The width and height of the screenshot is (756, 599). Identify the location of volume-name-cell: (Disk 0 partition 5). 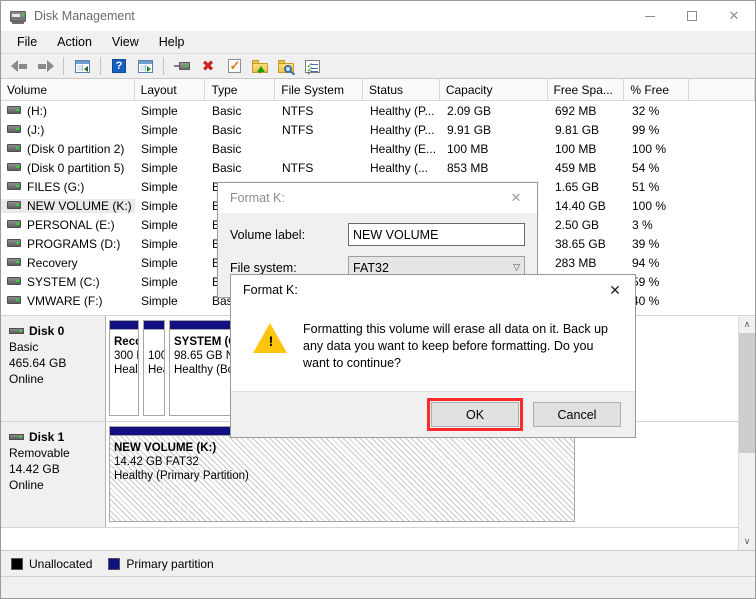
(68, 168).